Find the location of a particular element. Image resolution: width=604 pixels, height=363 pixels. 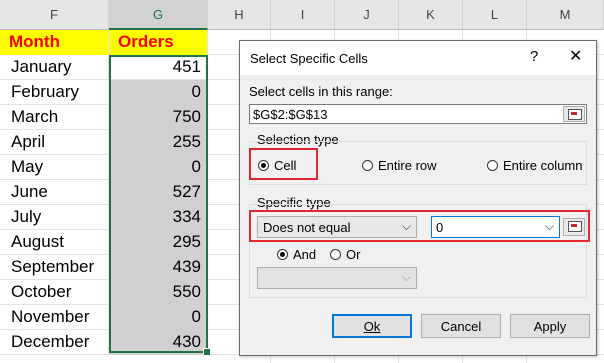

cell-orders: 430 is located at coordinates (158, 342).